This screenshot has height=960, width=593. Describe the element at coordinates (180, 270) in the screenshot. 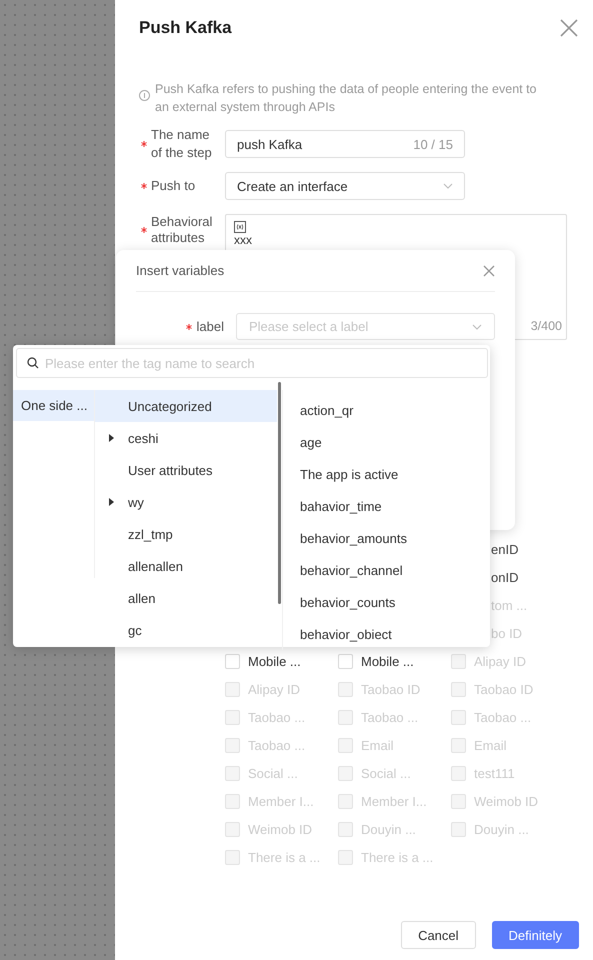

I see `dialog-title: Insert variables` at that location.